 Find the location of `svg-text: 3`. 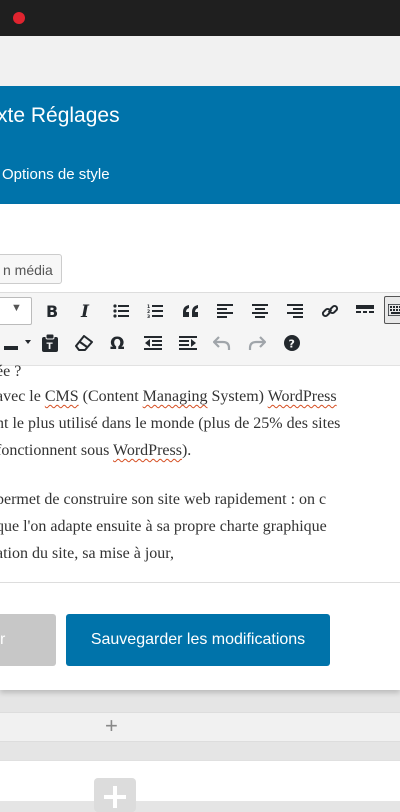

svg-text: 3 is located at coordinates (148, 316).